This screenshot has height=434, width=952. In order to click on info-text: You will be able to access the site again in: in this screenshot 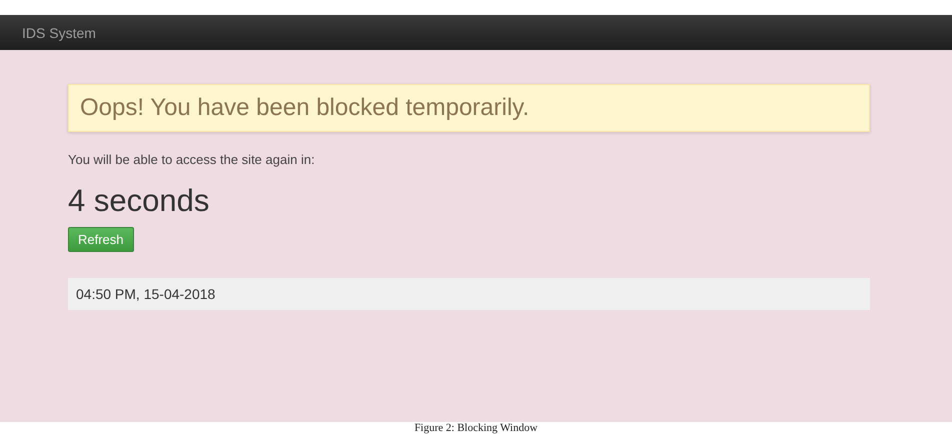, I will do `click(191, 159)`.